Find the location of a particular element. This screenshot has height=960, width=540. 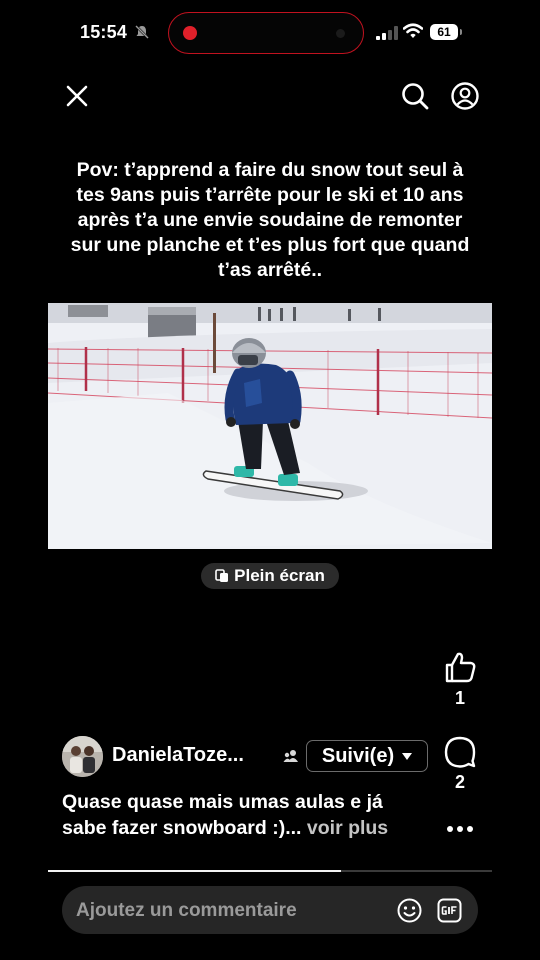

video-progress-bar is located at coordinates (270, 871).